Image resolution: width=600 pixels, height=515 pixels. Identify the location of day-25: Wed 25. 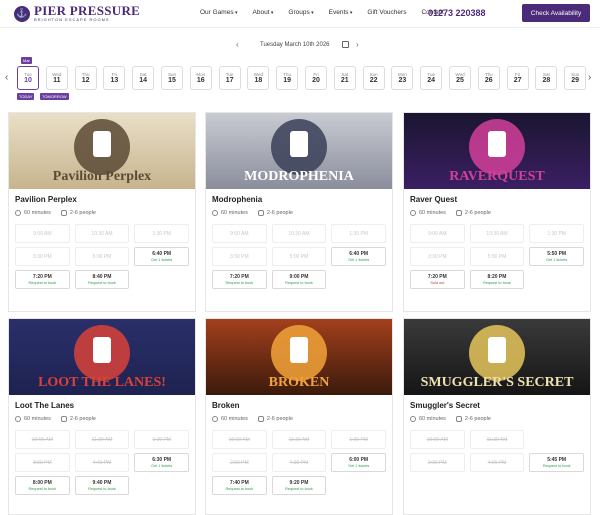
(460, 78).